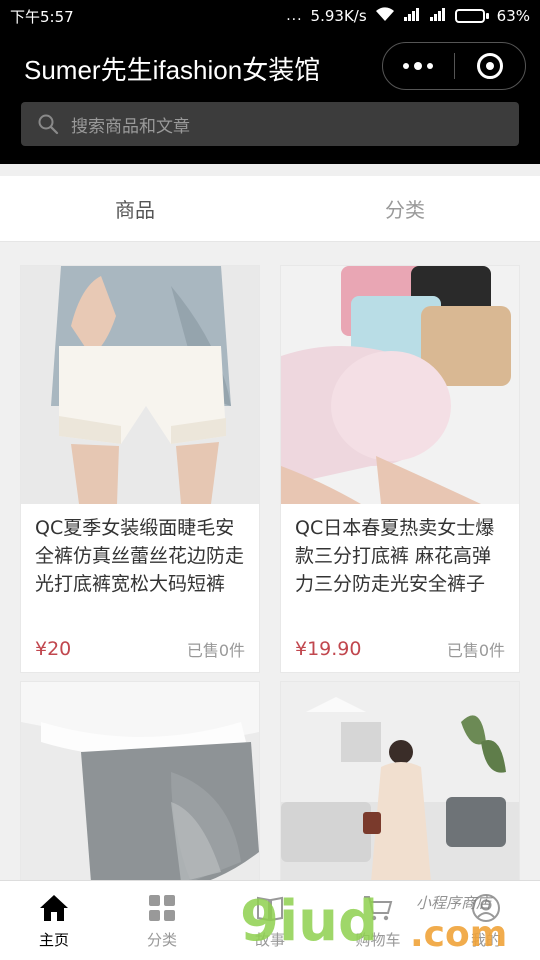 Image resolution: width=540 pixels, height=960 pixels. I want to click on tabbar-item-cart: 购物车, so click(378, 920).